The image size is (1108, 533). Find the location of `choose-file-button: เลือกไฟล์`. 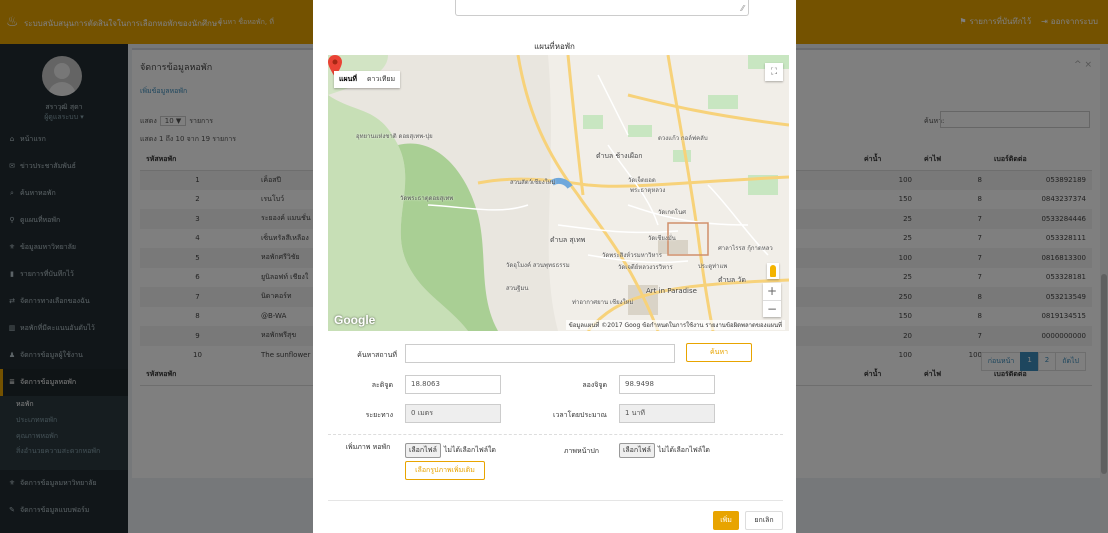

choose-file-button: เลือกไฟล์ is located at coordinates (423, 450).